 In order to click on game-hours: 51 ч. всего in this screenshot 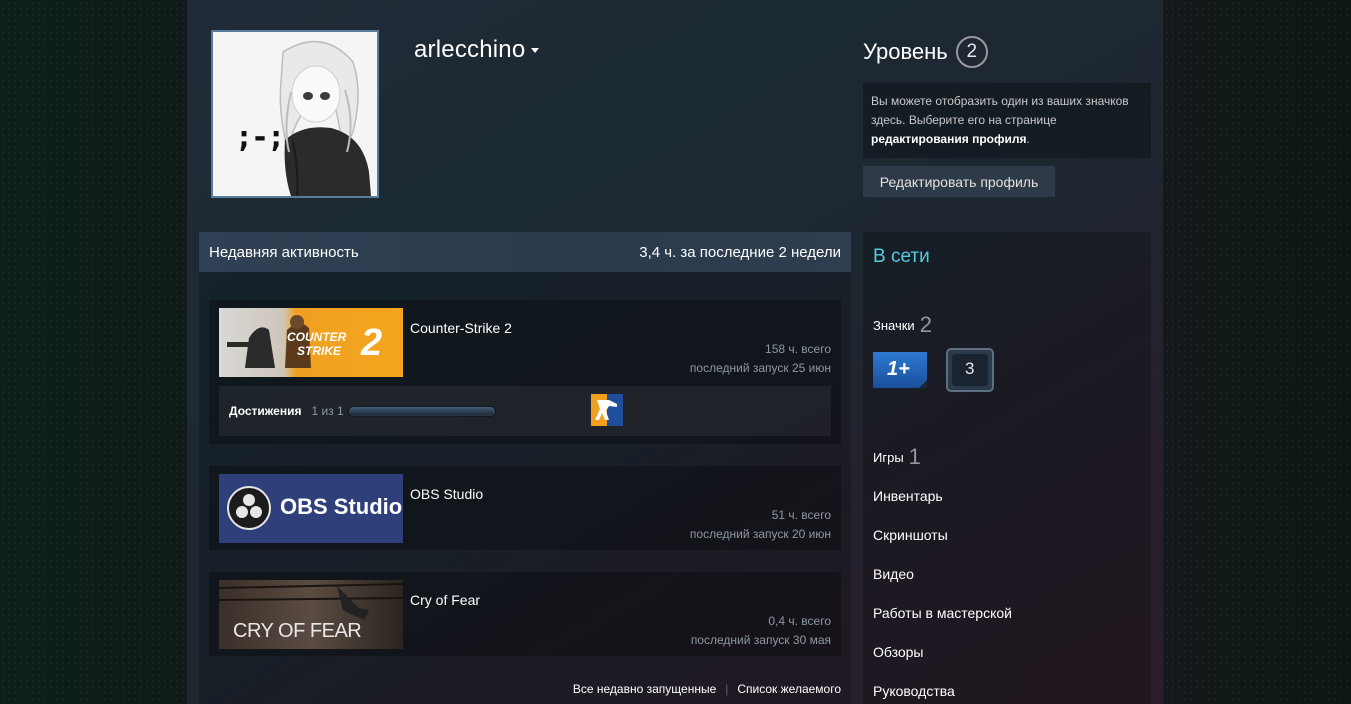, I will do `click(801, 515)`.